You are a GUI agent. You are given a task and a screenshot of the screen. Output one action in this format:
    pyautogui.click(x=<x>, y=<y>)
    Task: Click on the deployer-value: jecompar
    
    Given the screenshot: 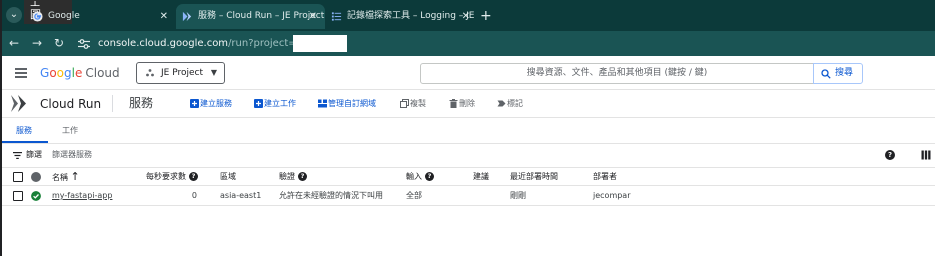 What is the action you would take?
    pyautogui.click(x=612, y=195)
    